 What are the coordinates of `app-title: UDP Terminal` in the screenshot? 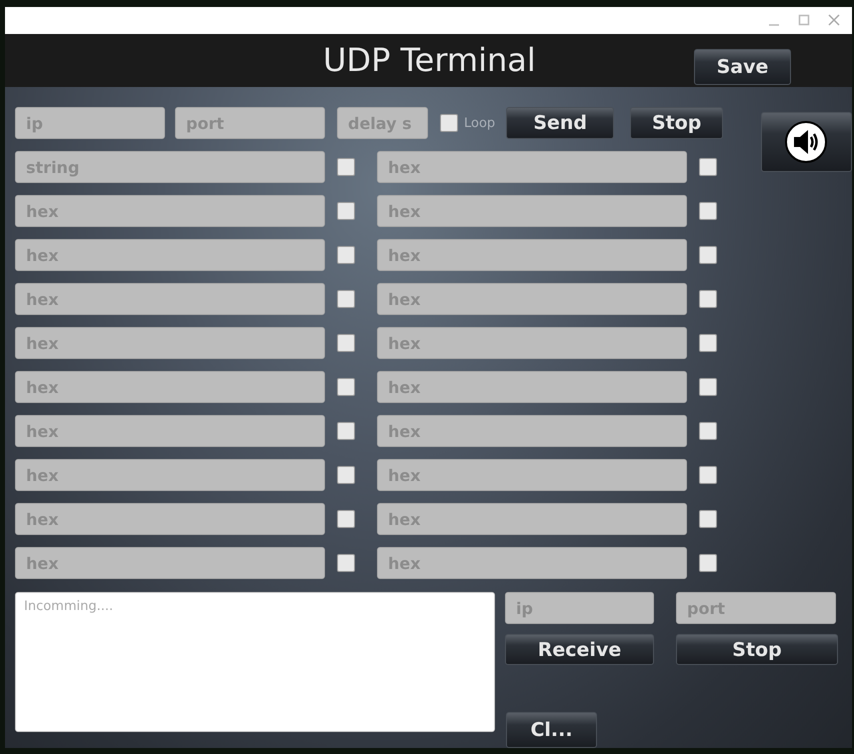 It's located at (429, 60).